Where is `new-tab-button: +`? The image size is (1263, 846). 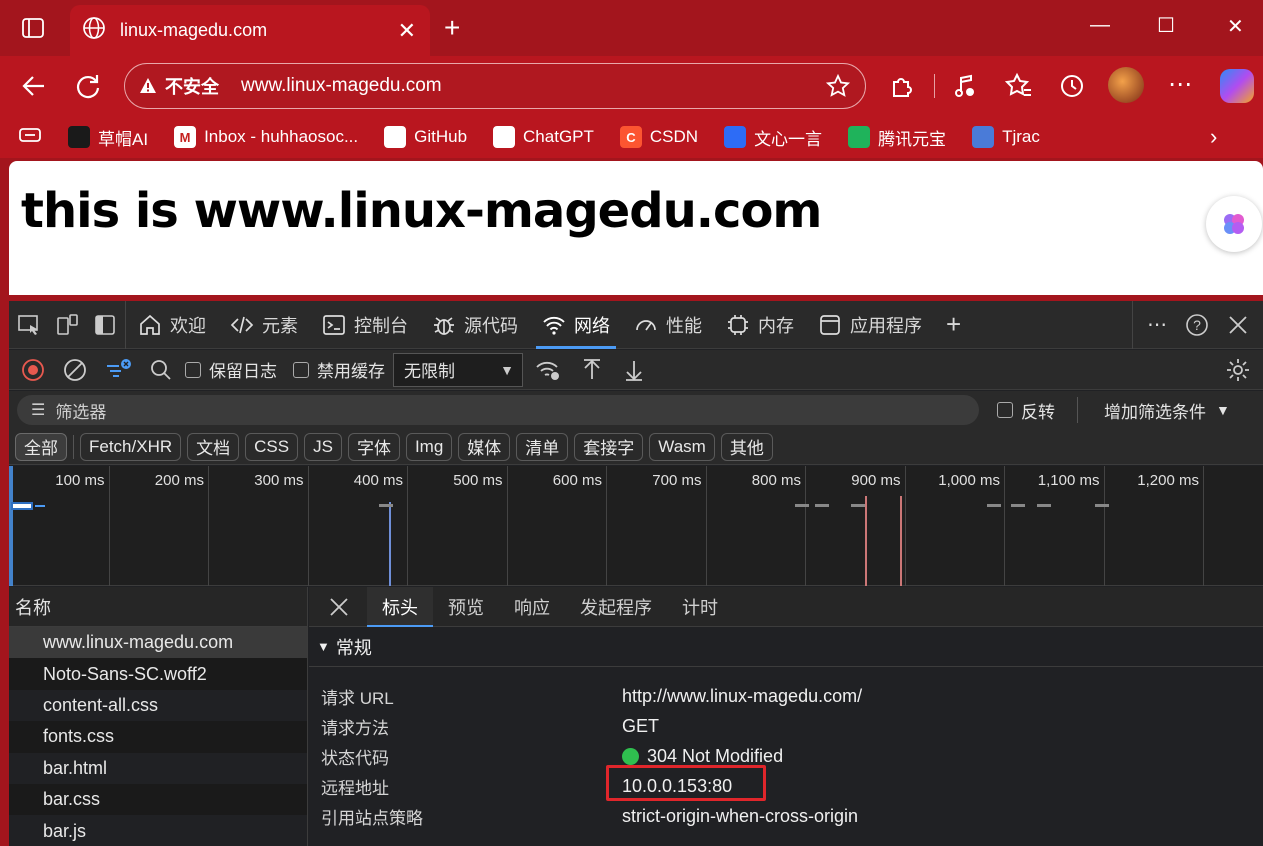 new-tab-button: + is located at coordinates (452, 28).